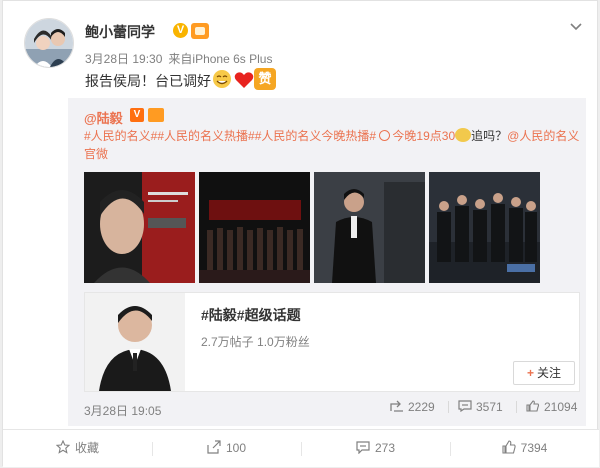 This screenshot has width=600, height=468. Describe the element at coordinates (222, 79) in the screenshot. I see `smile-emoji-icon` at that location.